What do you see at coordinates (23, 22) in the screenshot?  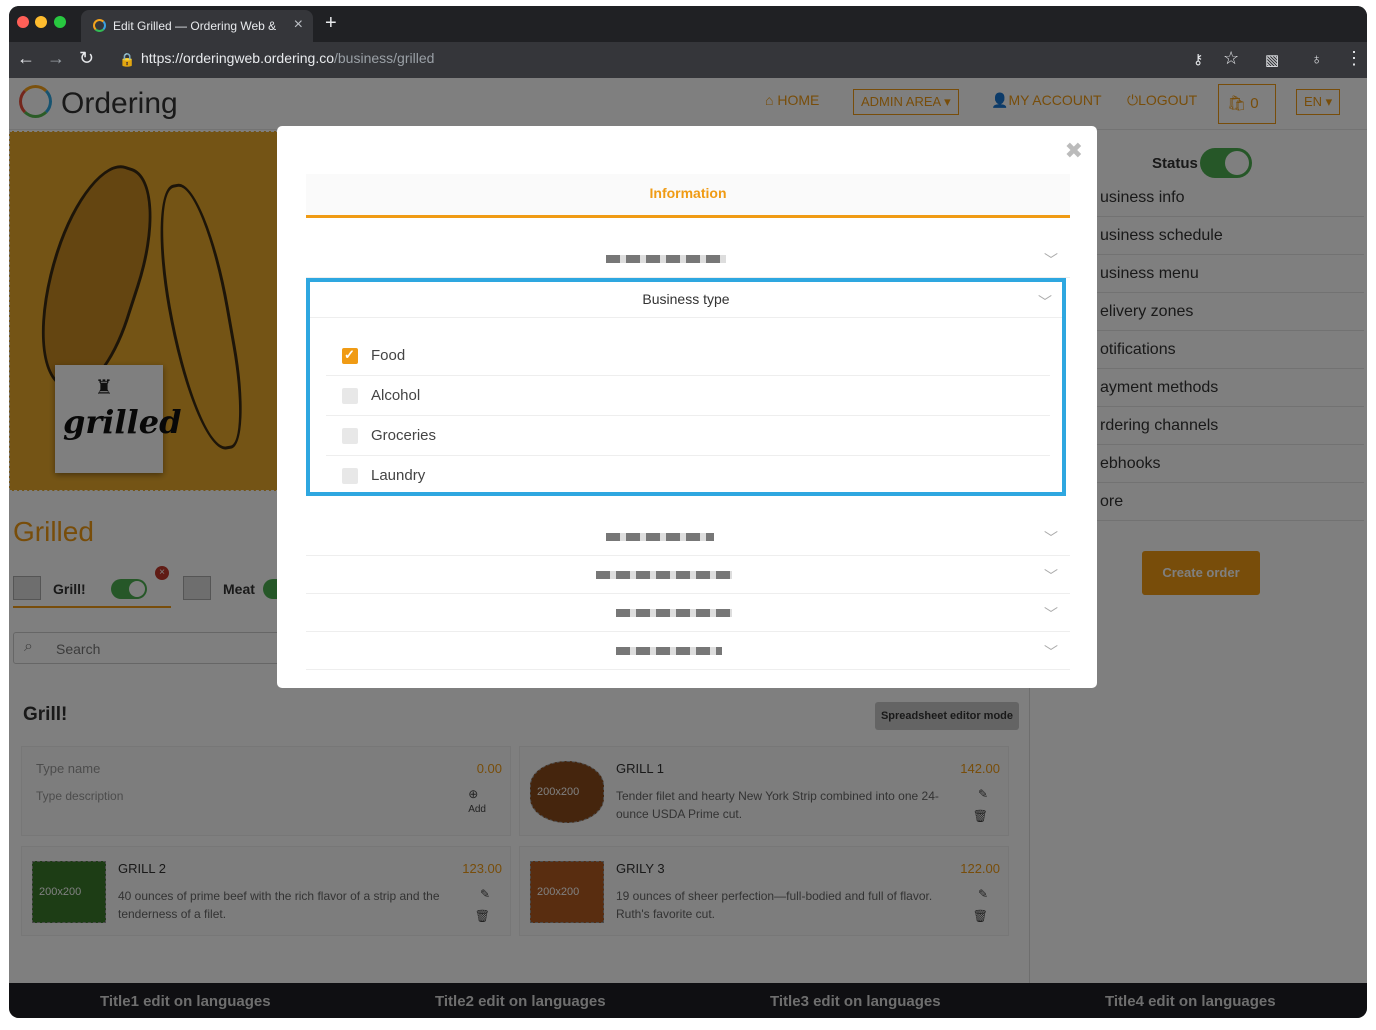 I see `close-window-button` at bounding box center [23, 22].